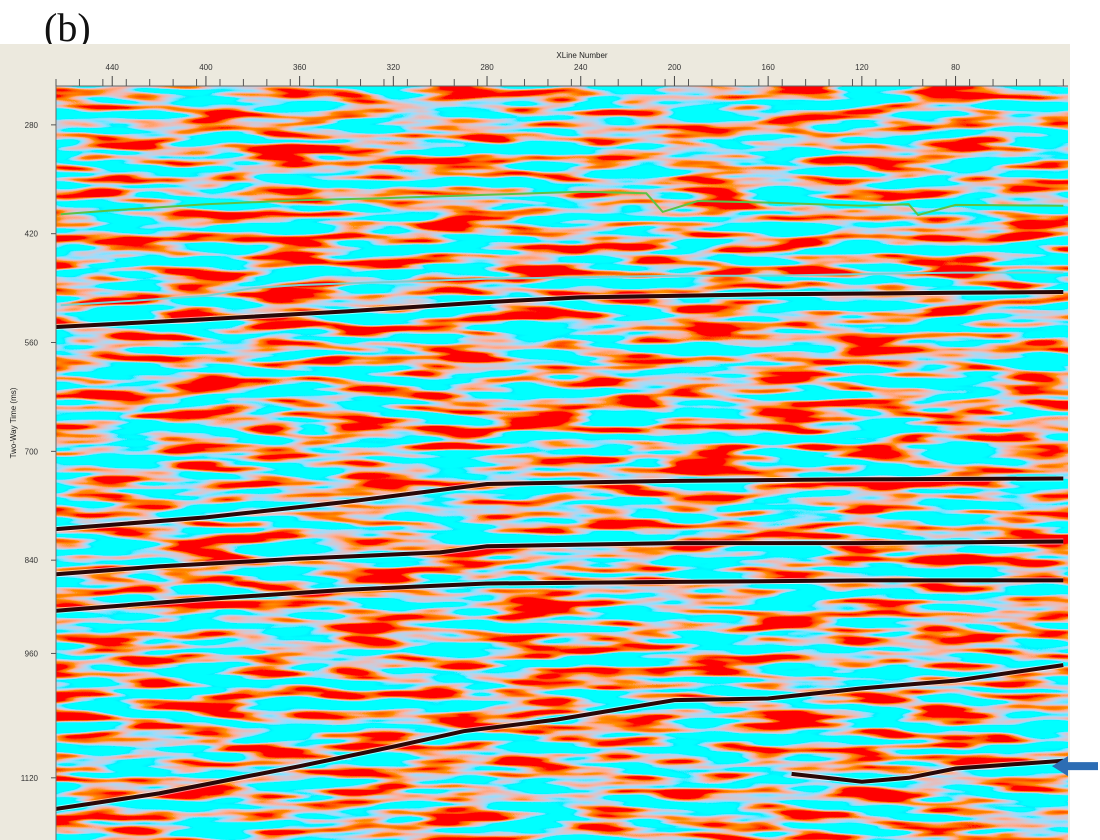 The height and width of the screenshot is (840, 1100). I want to click on y-axis-title: Two-Way Time (ms), so click(13, 422).